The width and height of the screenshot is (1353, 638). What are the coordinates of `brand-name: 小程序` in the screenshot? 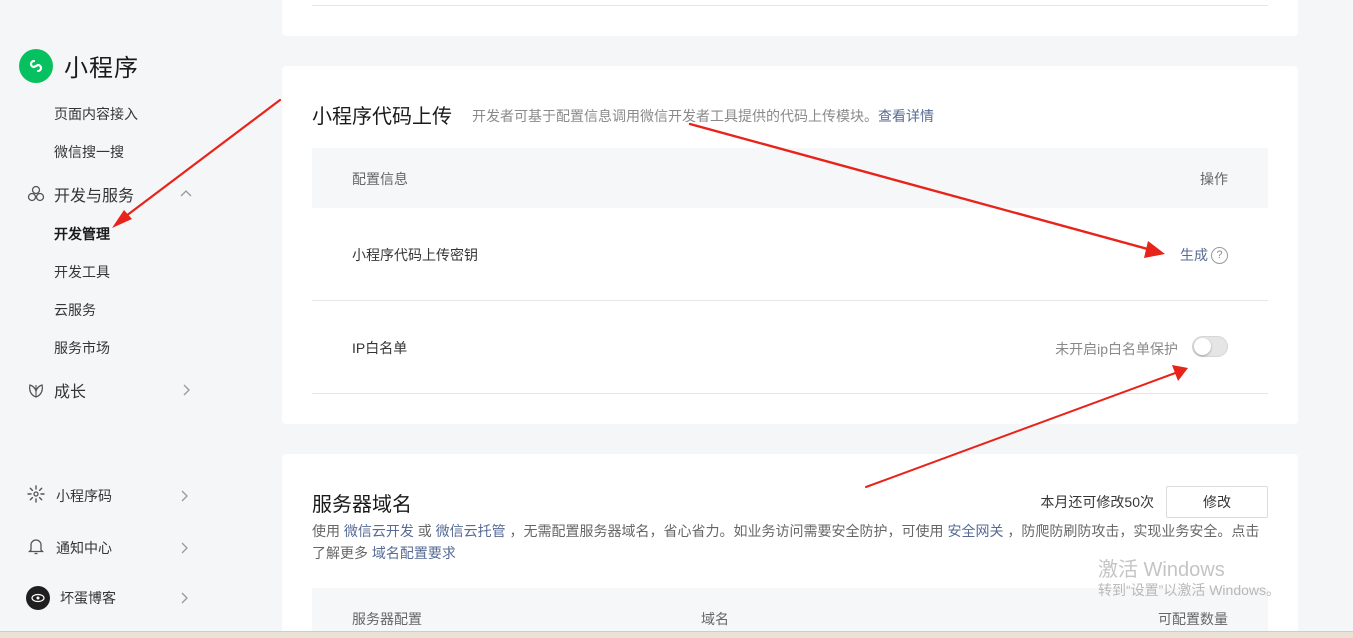 It's located at (101, 68).